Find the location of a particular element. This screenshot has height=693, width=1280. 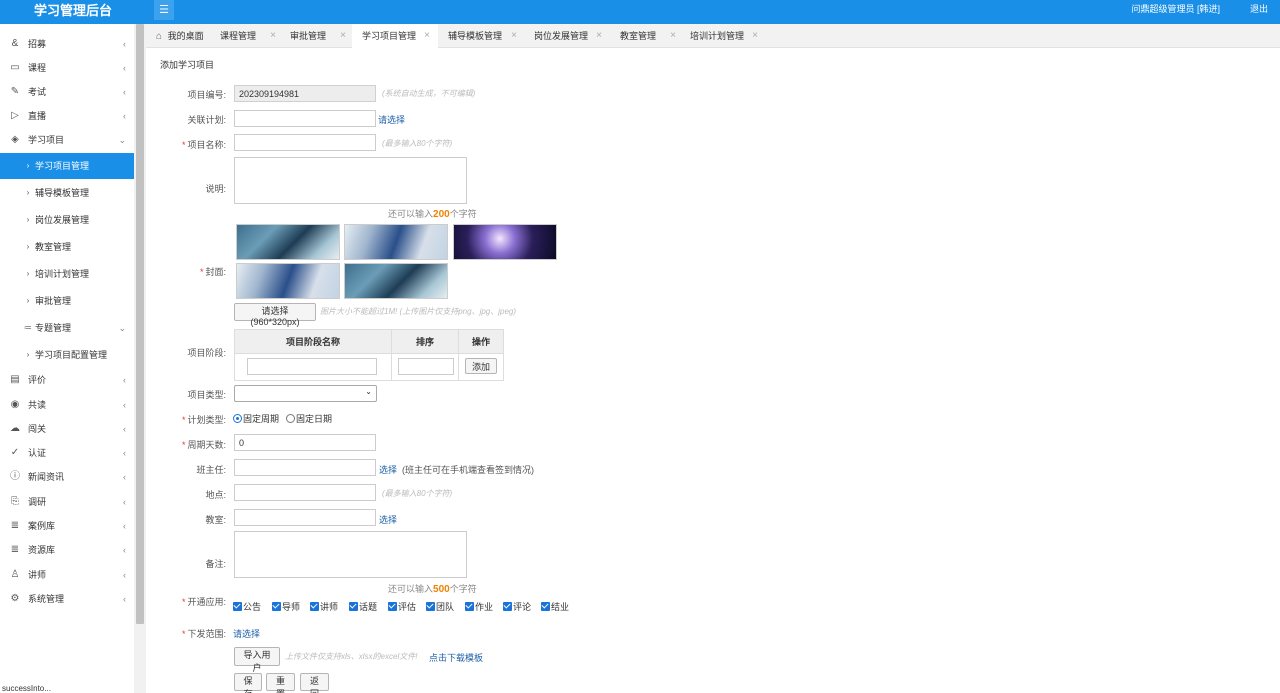

back-button: 返回 is located at coordinates (314, 683).